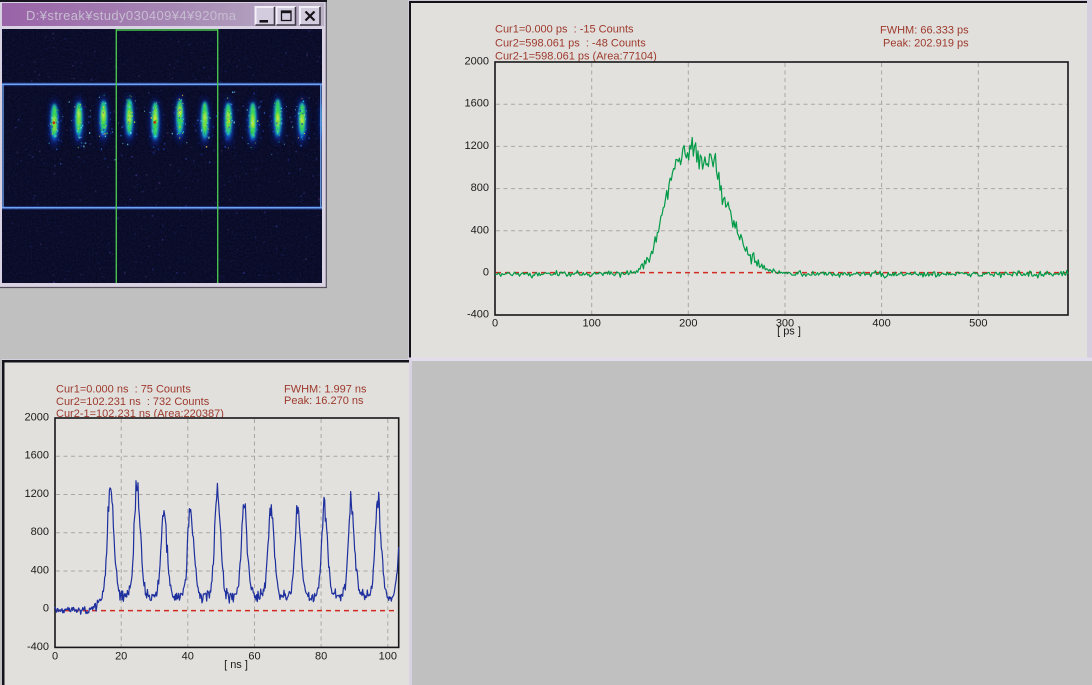  I want to click on svg-text: 200, so click(688, 324).